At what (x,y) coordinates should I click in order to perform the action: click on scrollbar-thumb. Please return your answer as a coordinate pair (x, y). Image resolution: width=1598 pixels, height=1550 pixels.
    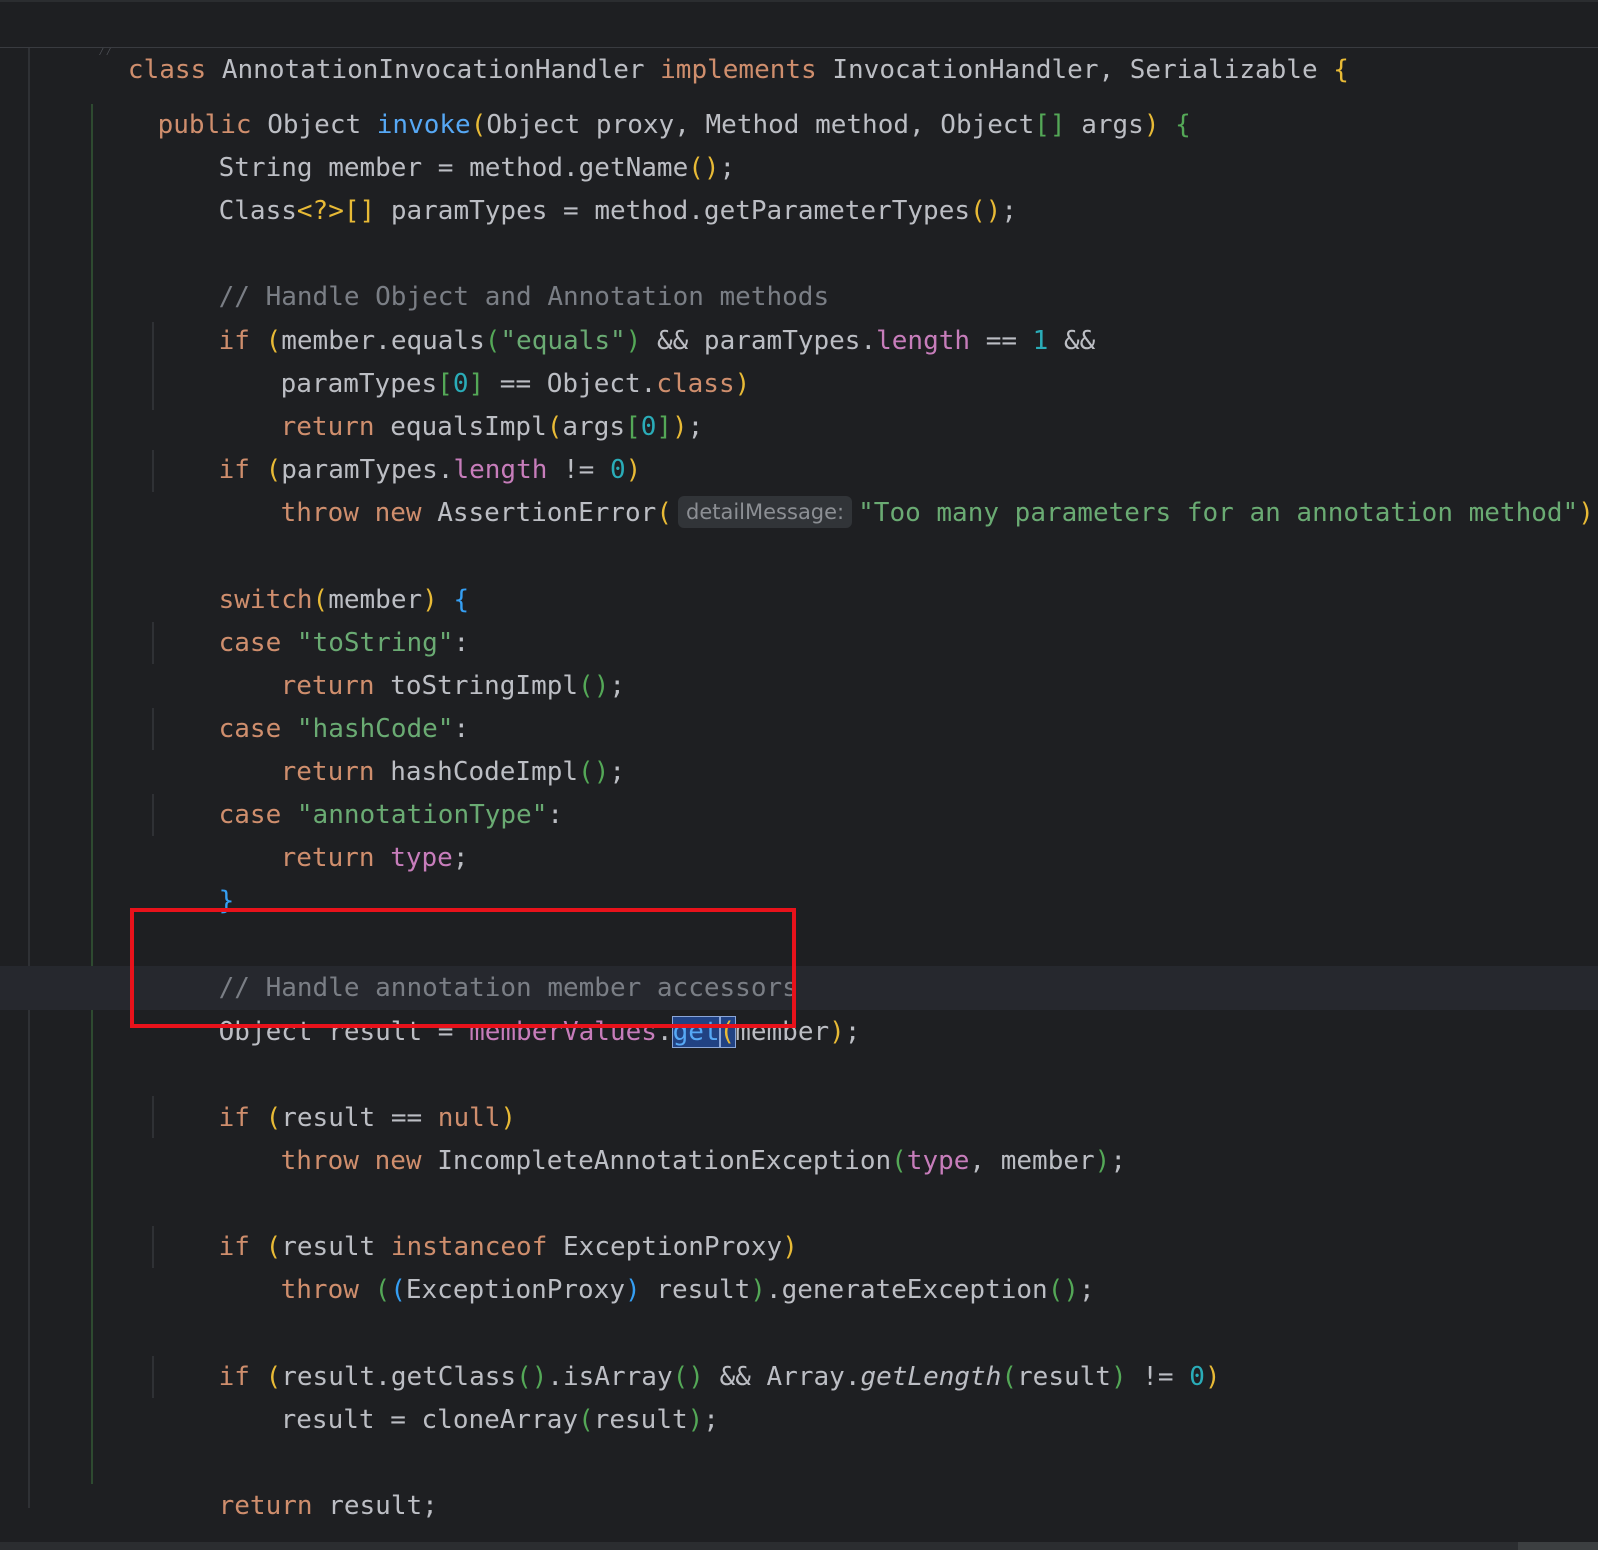
    Looking at the image, I should click on (1558, 1546).